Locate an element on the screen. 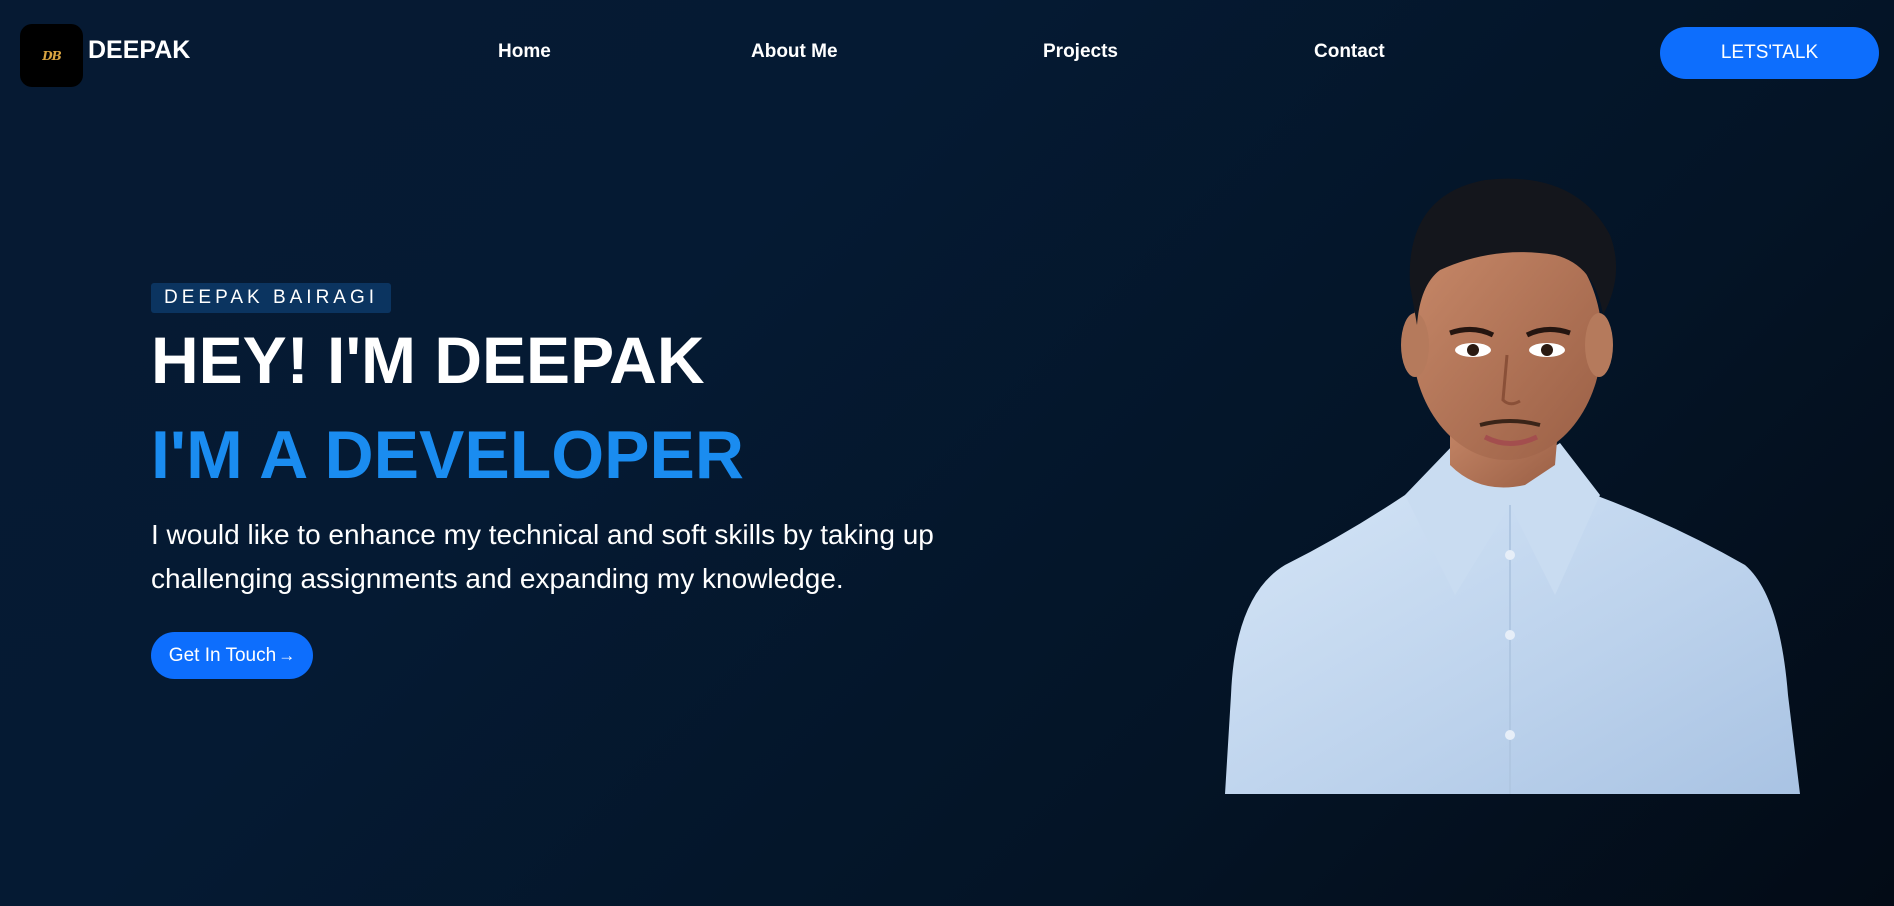 This screenshot has height=906, width=1894. hero-headline: HEY! I'M DEEPAK is located at coordinates (428, 360).